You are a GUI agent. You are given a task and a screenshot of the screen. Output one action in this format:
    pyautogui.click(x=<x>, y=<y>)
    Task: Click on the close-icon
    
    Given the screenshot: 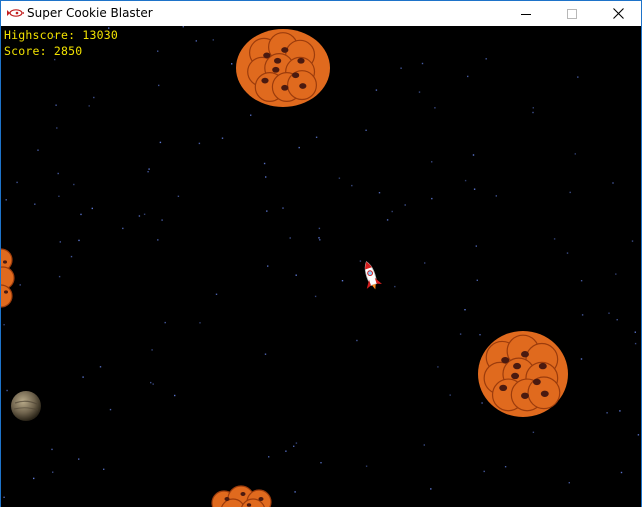 What is the action you would take?
    pyautogui.click(x=618, y=13)
    